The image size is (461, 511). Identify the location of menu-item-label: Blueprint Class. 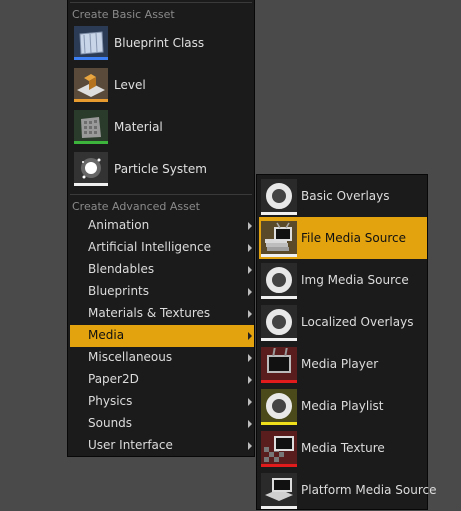
(159, 43).